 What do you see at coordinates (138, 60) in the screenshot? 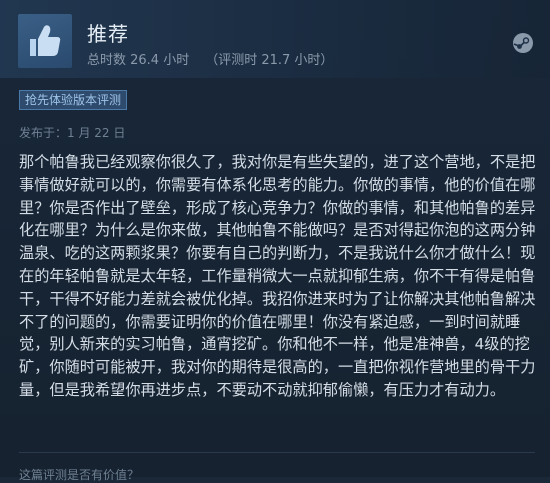
I see `hours-total: 总时数 26.4 小时` at bounding box center [138, 60].